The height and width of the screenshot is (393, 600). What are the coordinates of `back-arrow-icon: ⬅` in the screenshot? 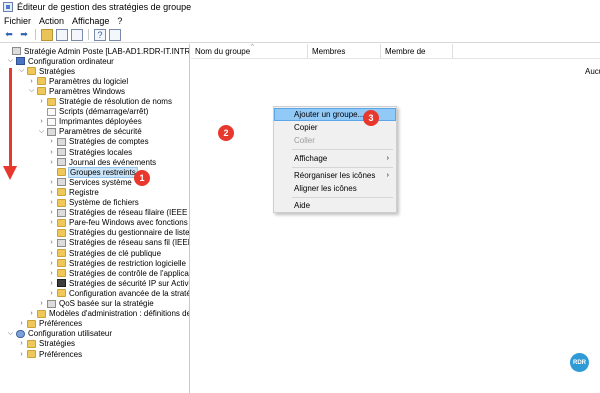 It's located at (9, 35).